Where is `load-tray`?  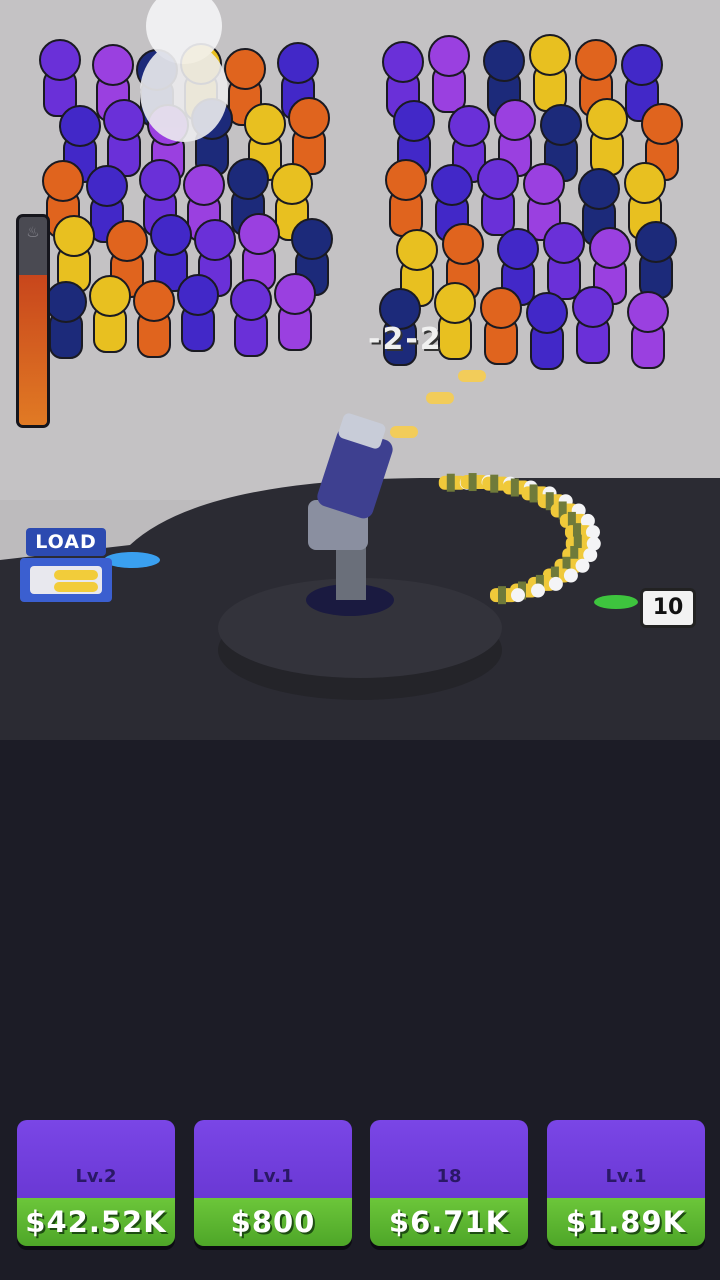
load-tray is located at coordinates (66, 580).